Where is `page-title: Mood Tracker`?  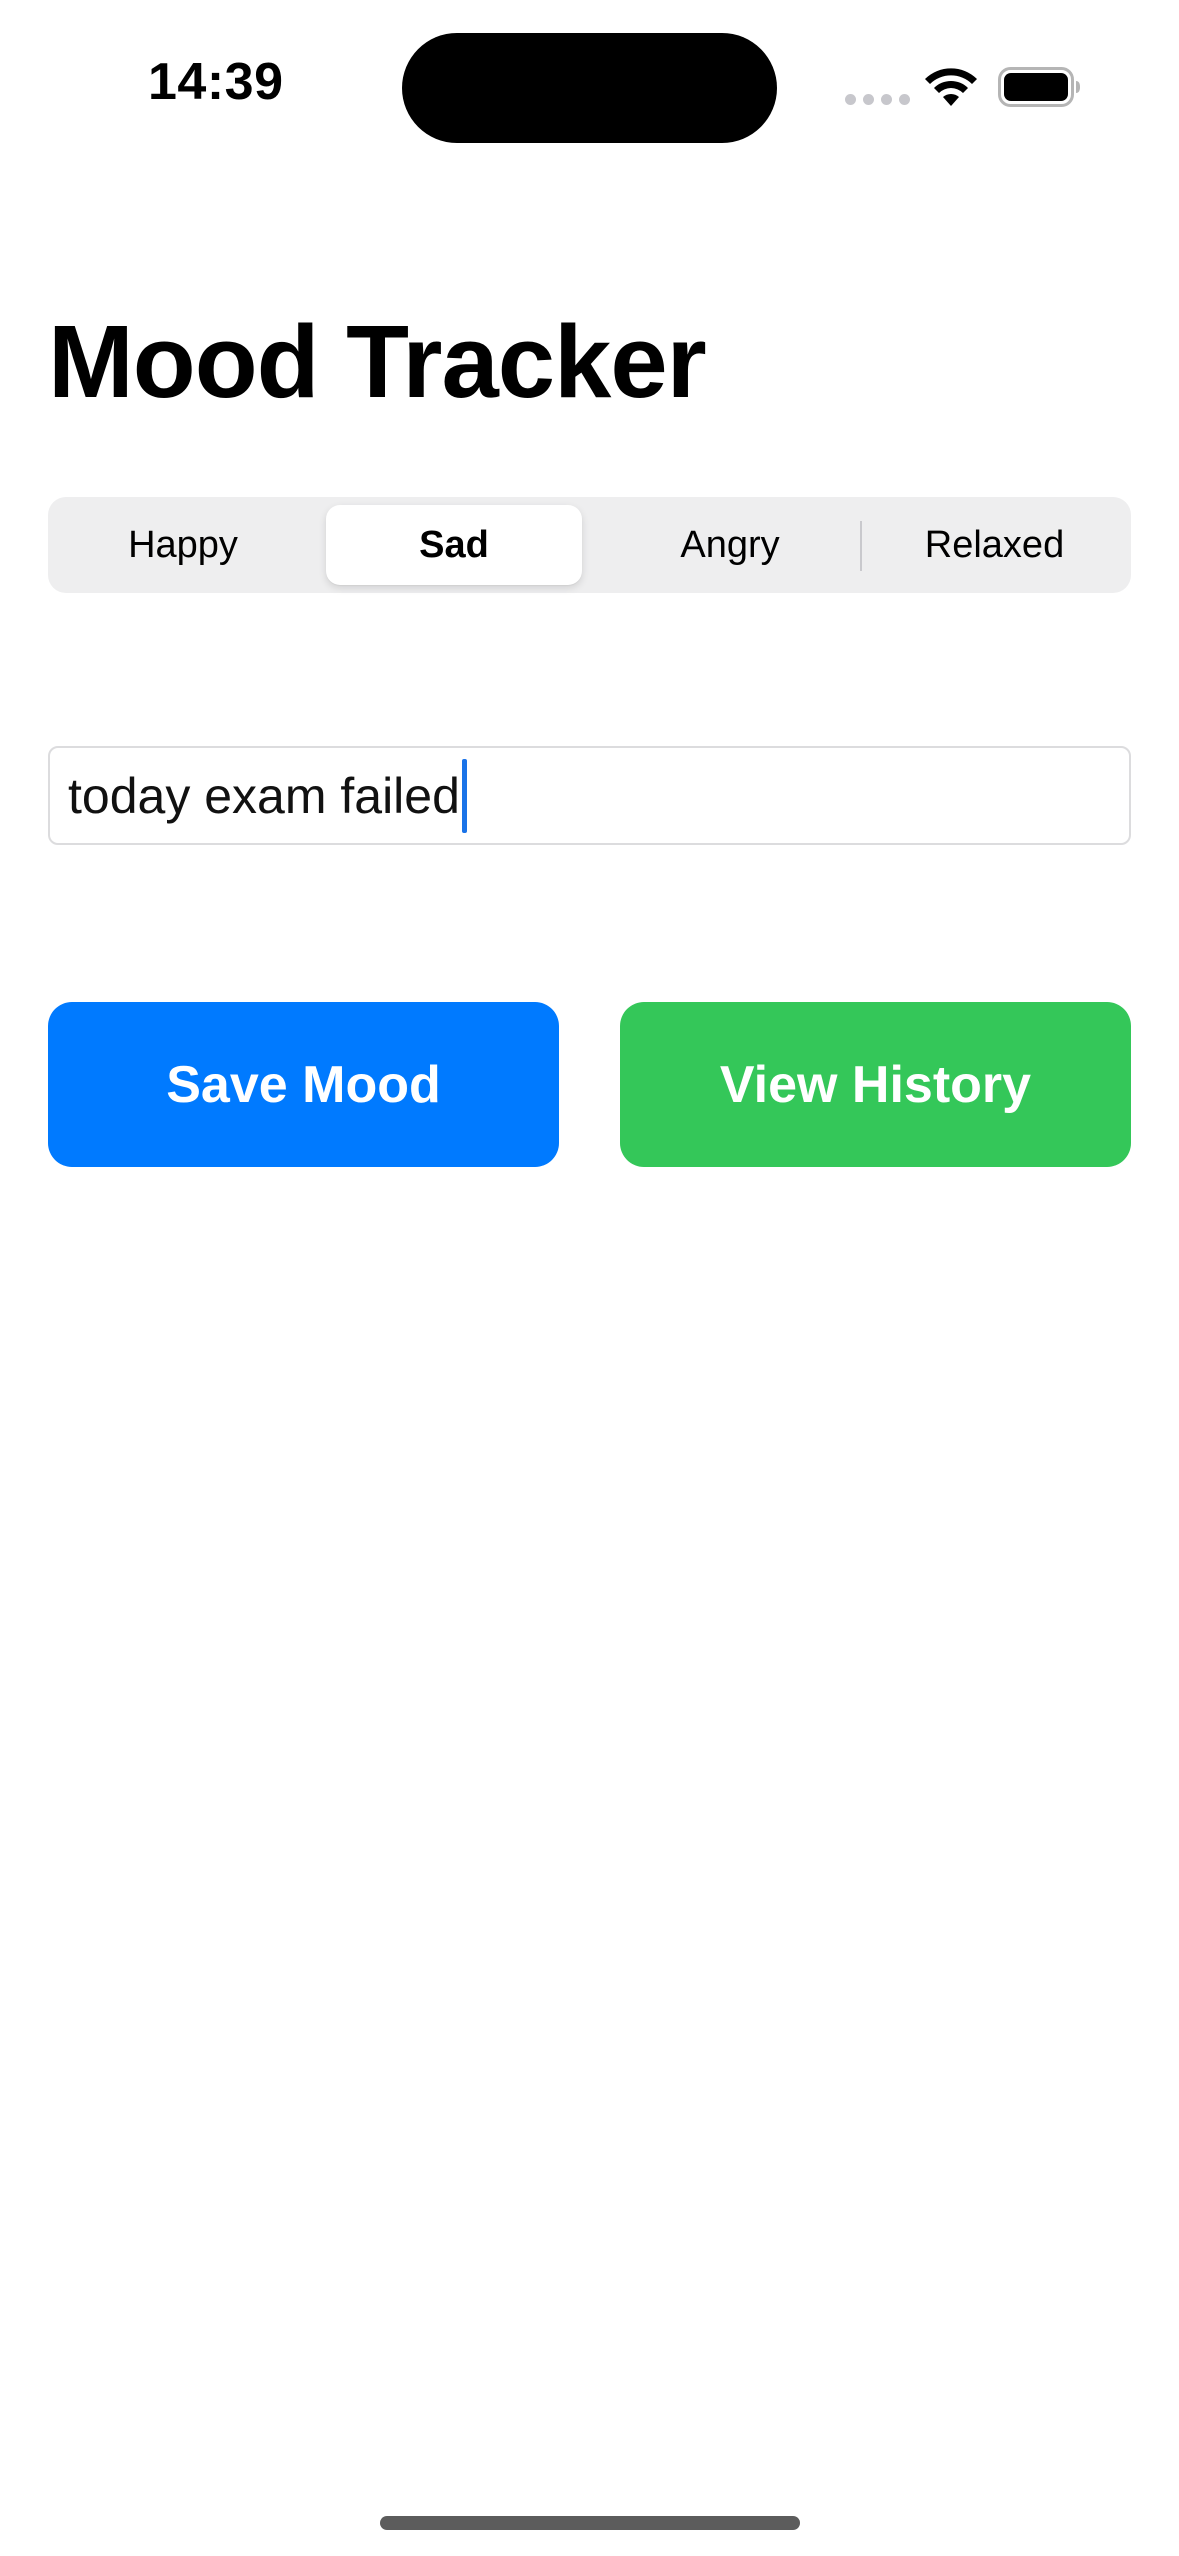 page-title: Mood Tracker is located at coordinates (377, 361).